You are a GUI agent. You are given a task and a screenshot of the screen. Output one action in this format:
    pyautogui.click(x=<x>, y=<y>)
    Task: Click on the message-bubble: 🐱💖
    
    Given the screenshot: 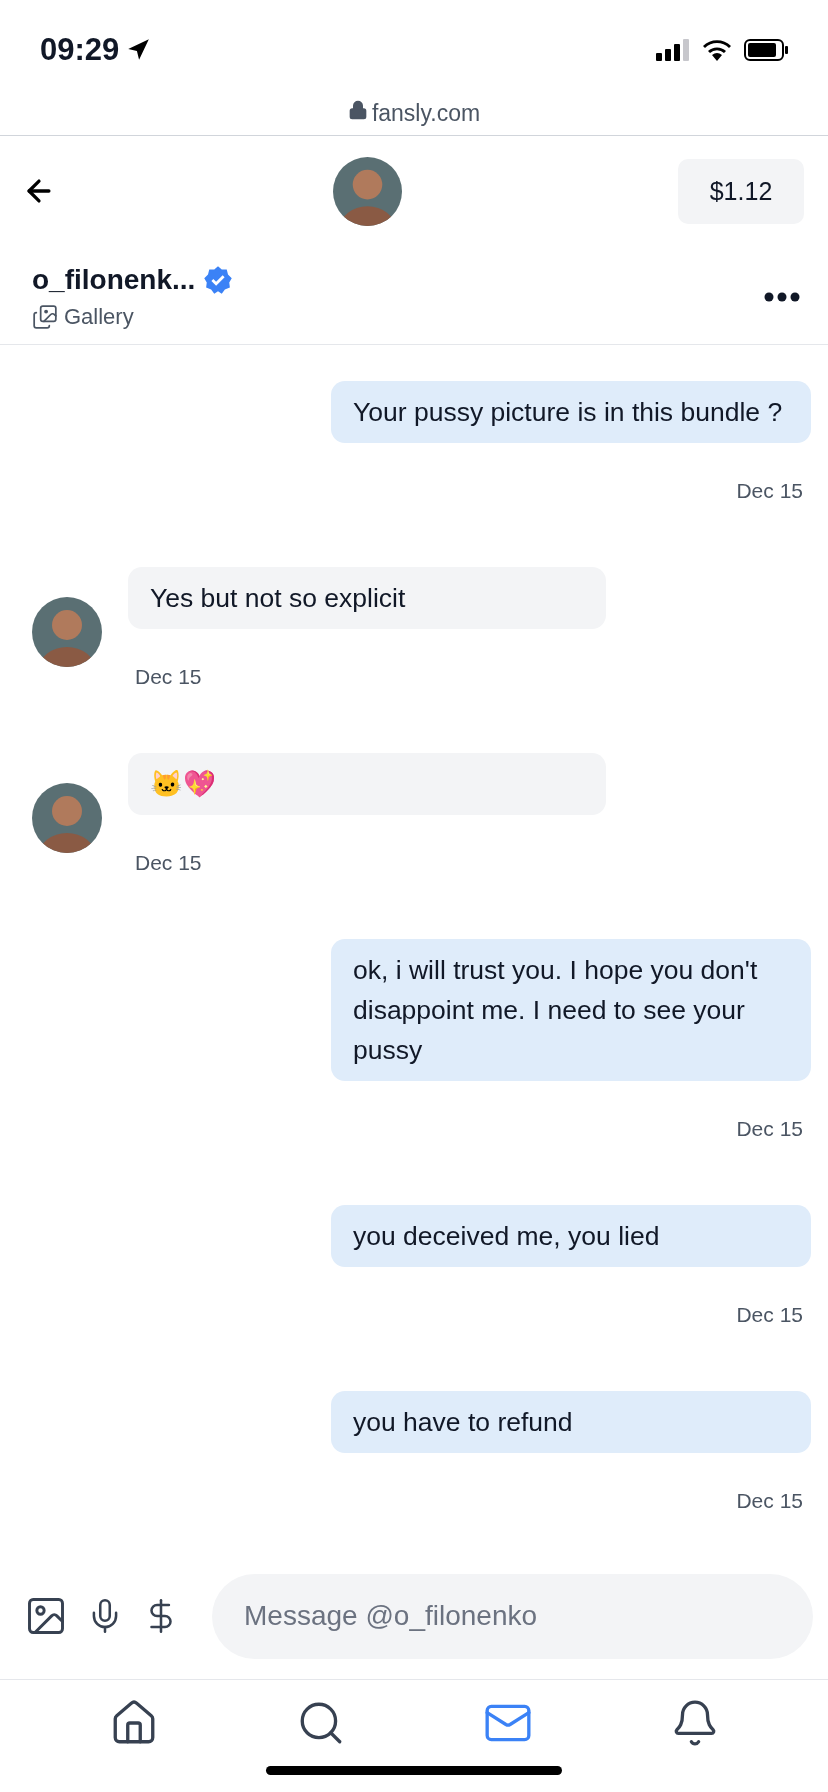 What is the action you would take?
    pyautogui.click(x=367, y=784)
    